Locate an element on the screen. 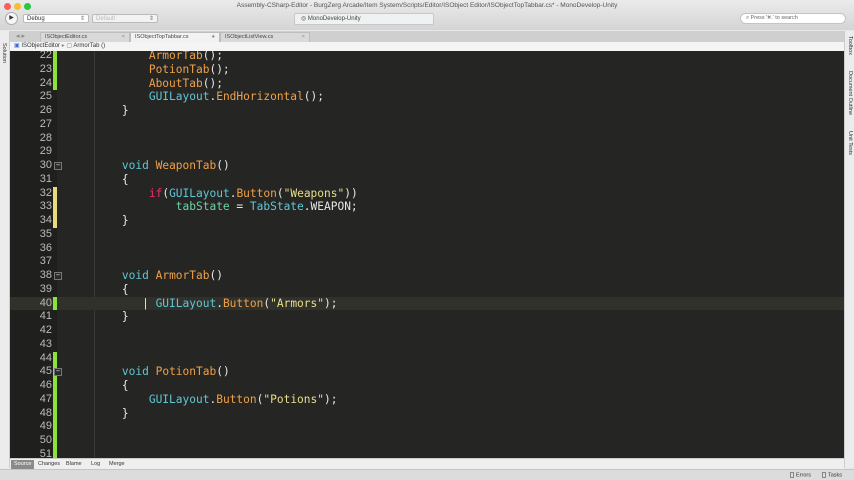  code-line: 26 } is located at coordinates (427, 111).